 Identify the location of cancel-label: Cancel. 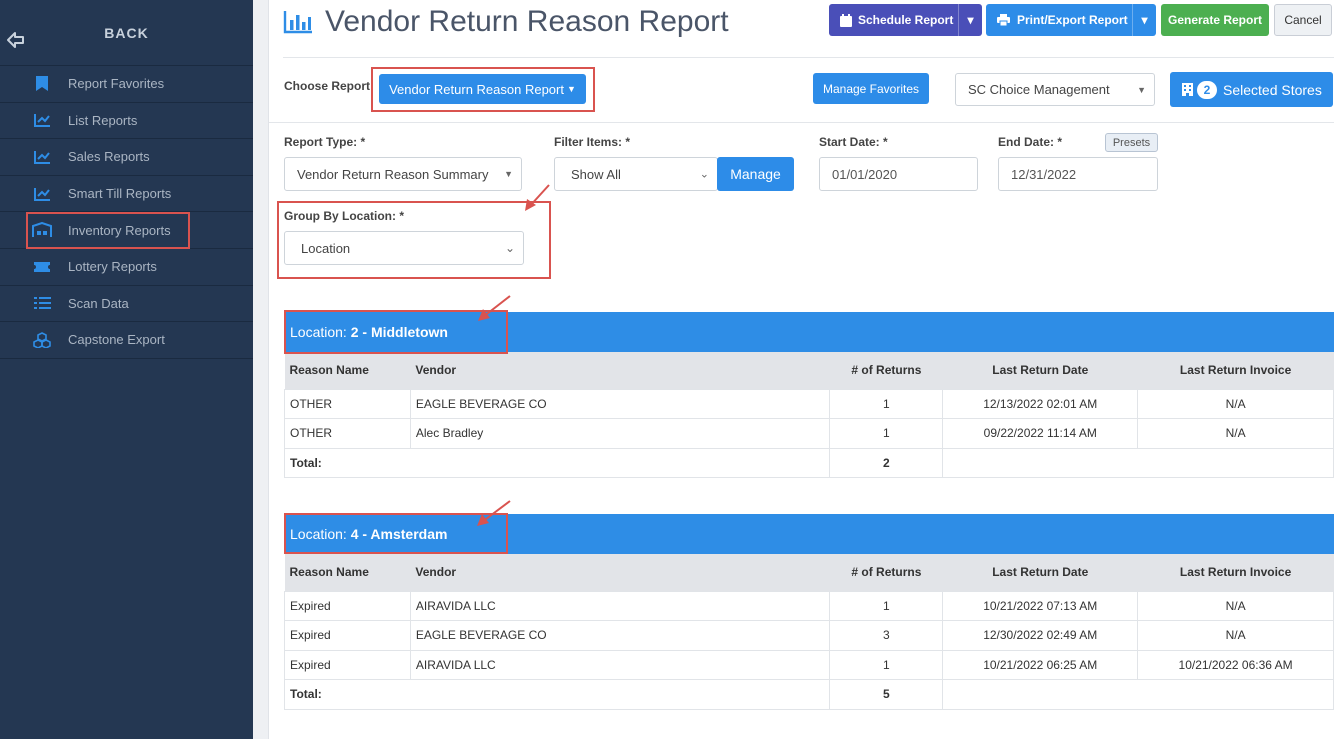
(1303, 20).